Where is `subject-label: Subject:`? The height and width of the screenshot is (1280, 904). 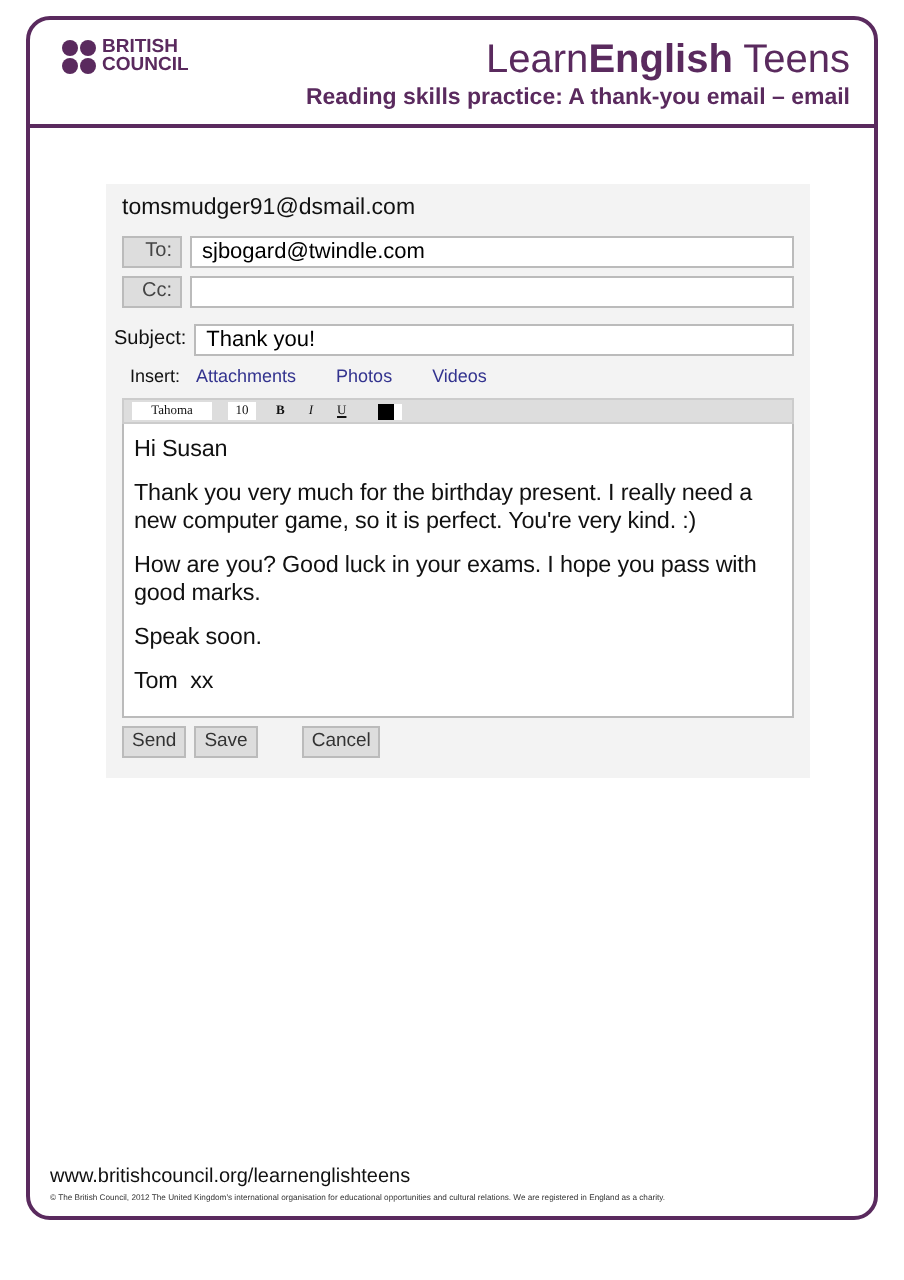
subject-label: Subject: is located at coordinates (150, 340).